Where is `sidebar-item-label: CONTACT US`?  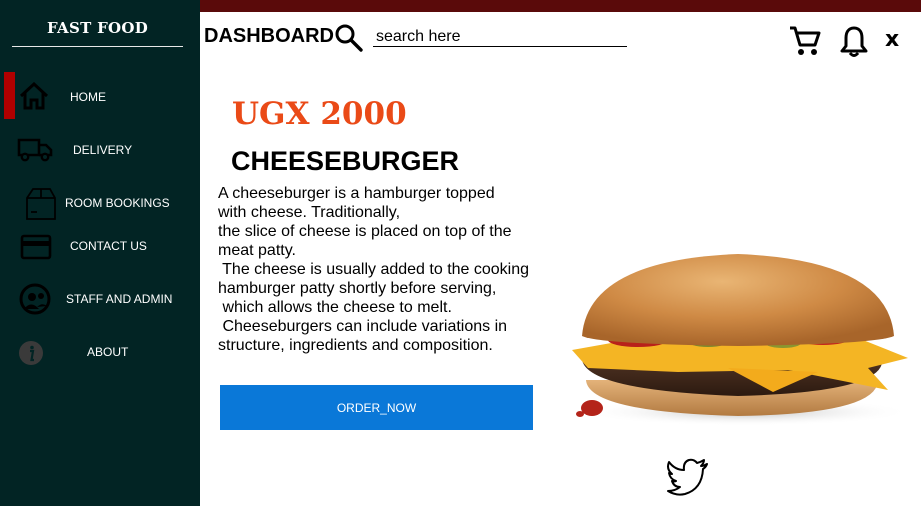
sidebar-item-label: CONTACT US is located at coordinates (108, 246).